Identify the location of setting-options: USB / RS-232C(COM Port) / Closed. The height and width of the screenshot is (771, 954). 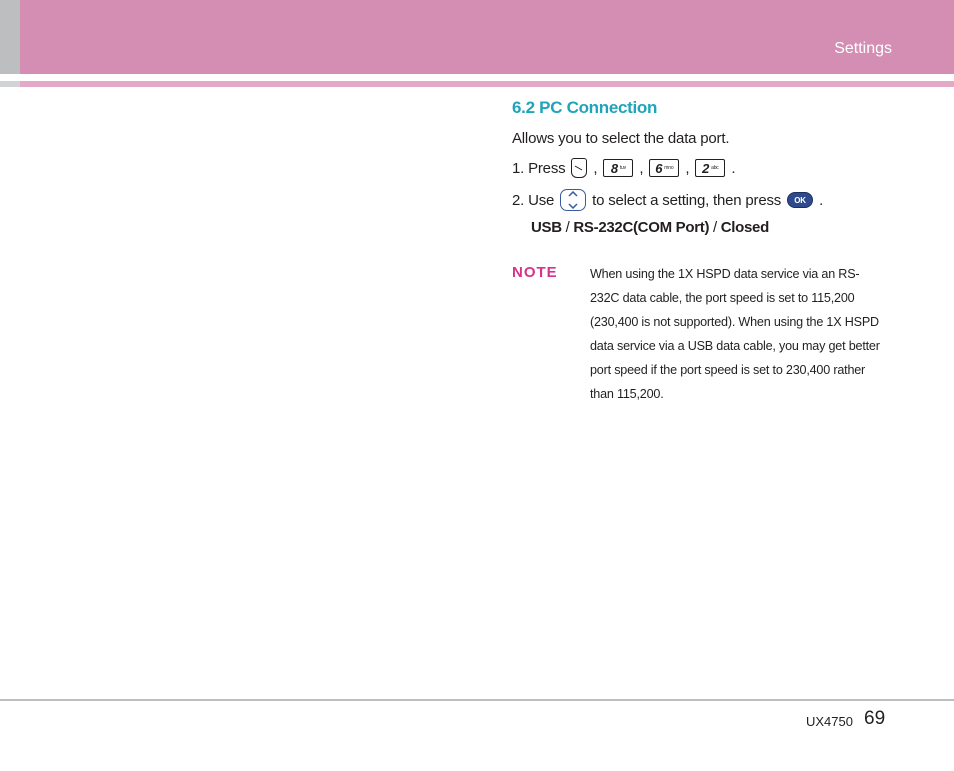
(650, 227).